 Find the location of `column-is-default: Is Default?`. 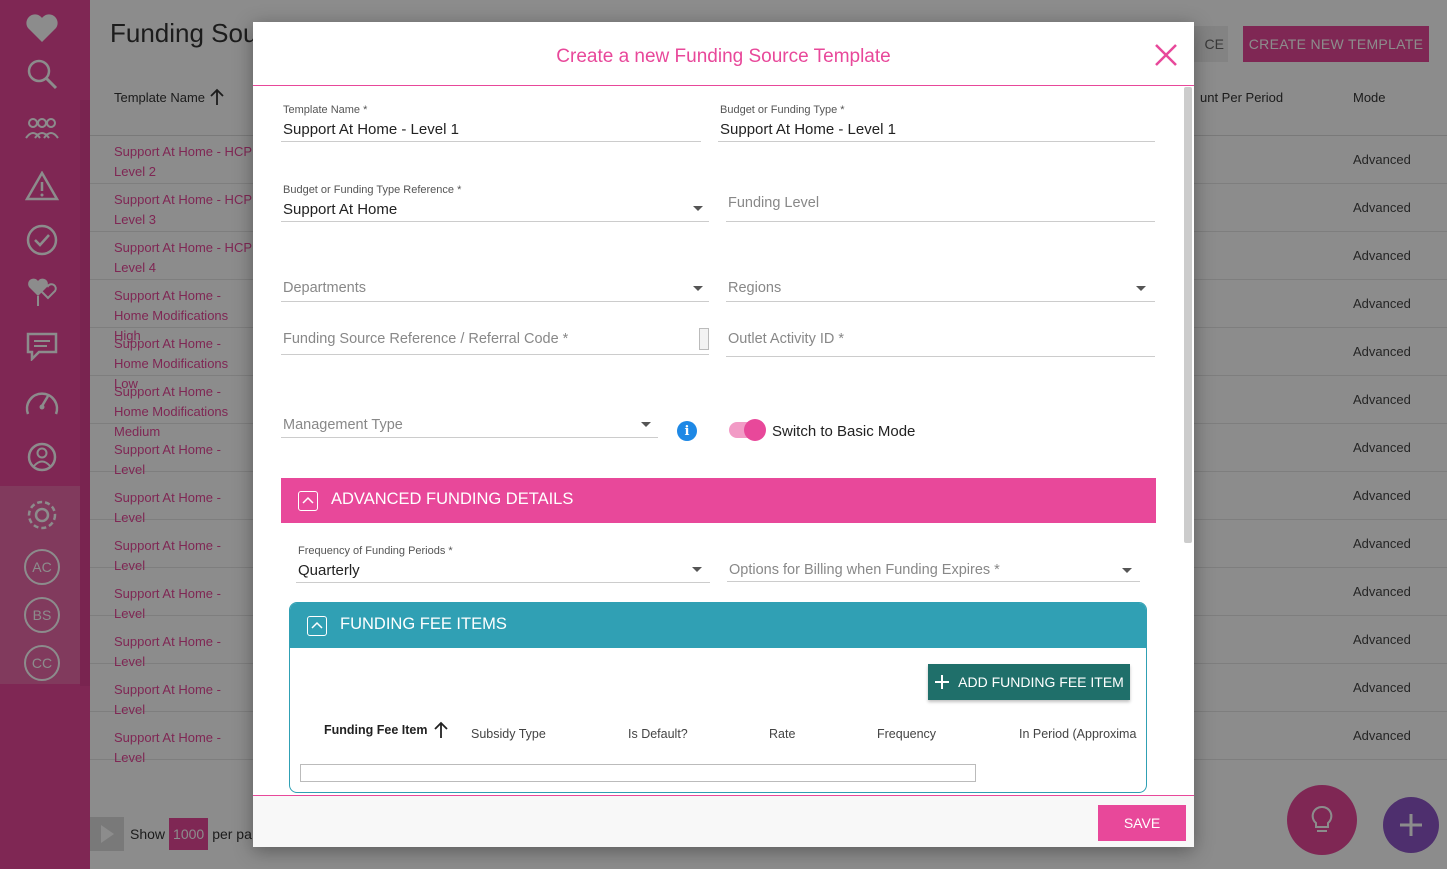

column-is-default: Is Default? is located at coordinates (658, 734).